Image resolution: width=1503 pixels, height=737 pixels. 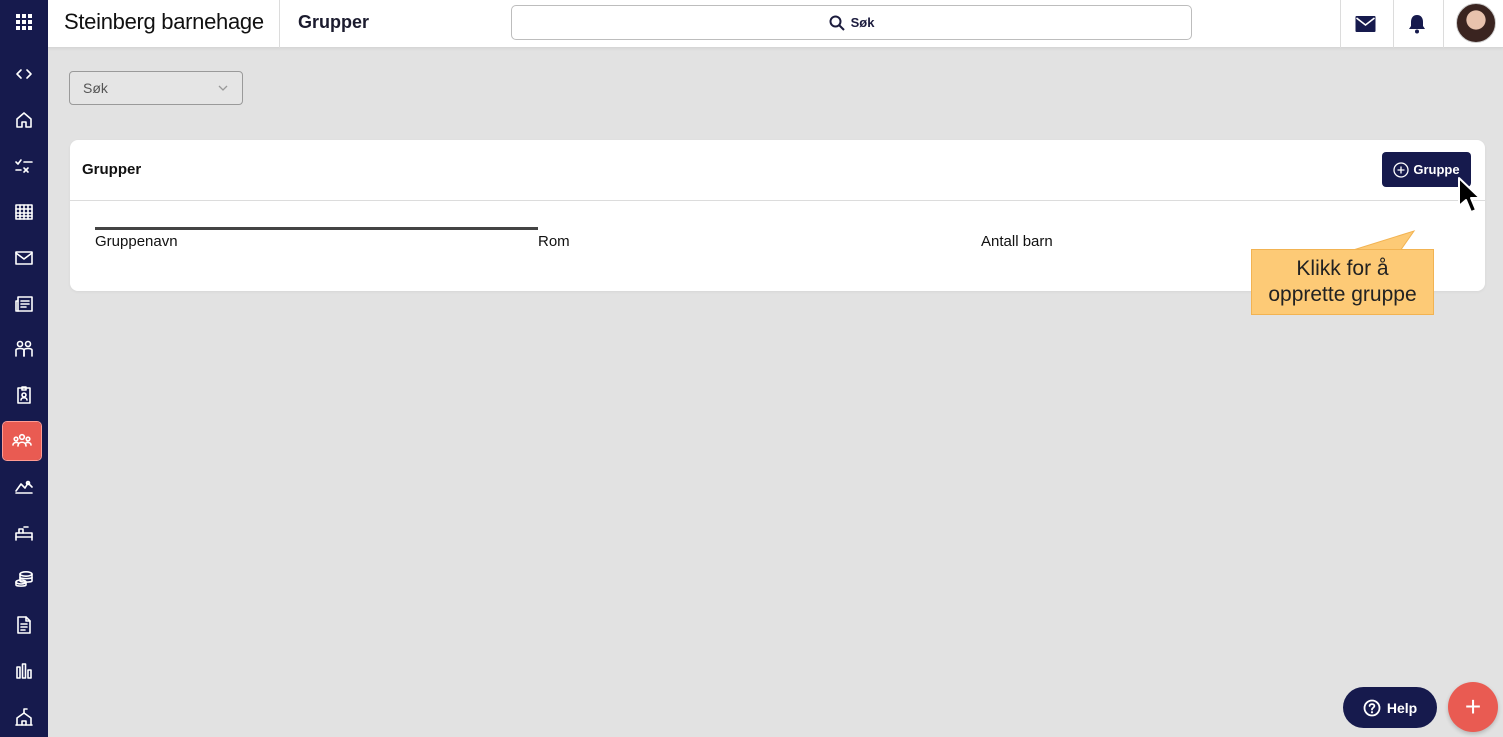 What do you see at coordinates (223, 88) in the screenshot?
I see `chevron-down-icon` at bounding box center [223, 88].